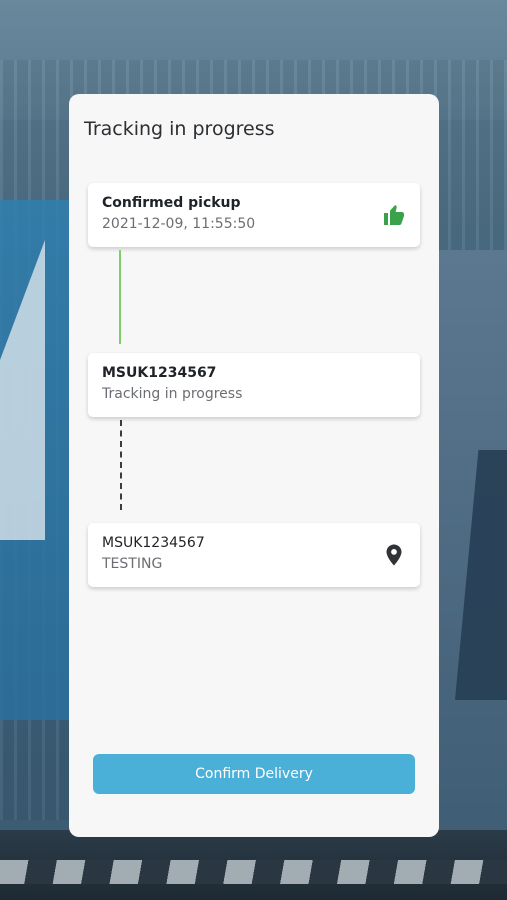  I want to click on confirm-delivery-button: Confirm Delivery, so click(254, 774).